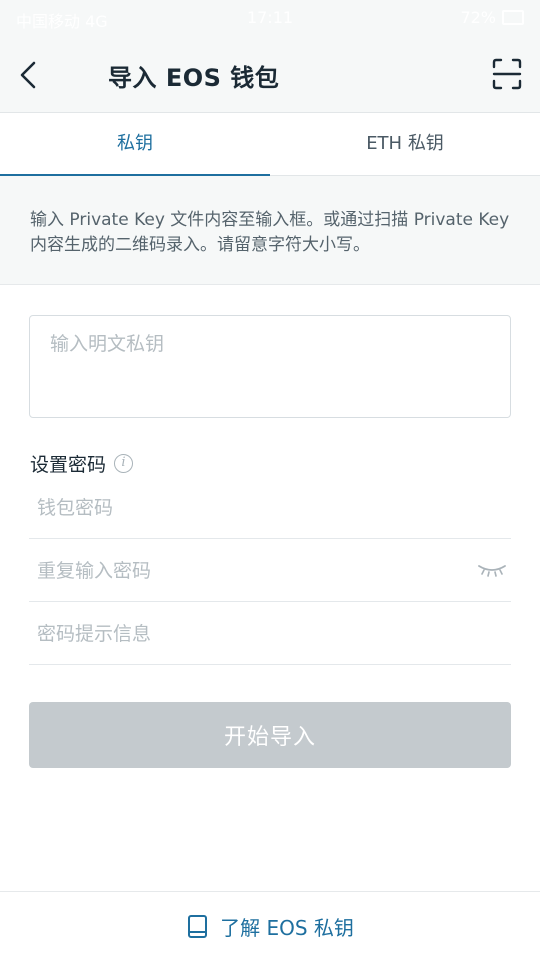 The width and height of the screenshot is (540, 960). I want to click on footer: 了解 EOS 私钥, so click(270, 925).